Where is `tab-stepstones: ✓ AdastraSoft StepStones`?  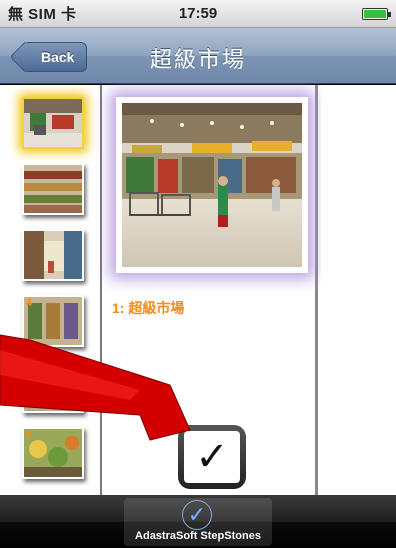 tab-stepstones: ✓ AdastraSoft StepStones is located at coordinates (198, 522).